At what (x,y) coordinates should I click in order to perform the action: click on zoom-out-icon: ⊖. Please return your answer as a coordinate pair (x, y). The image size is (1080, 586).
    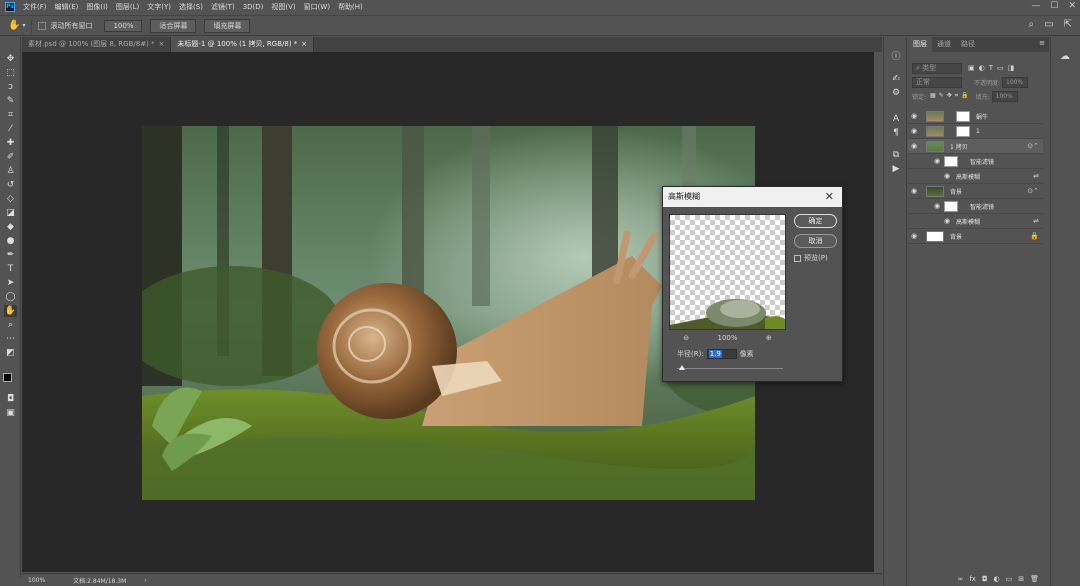
    Looking at the image, I should click on (686, 338).